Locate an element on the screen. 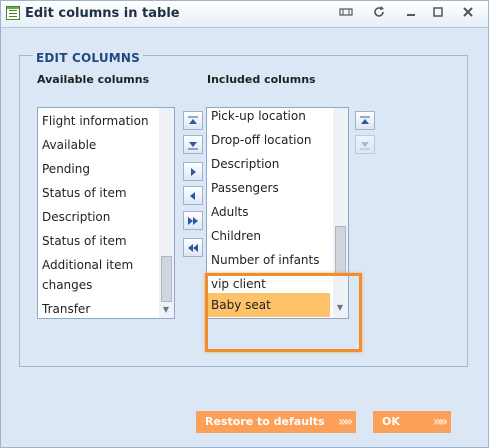 The width and height of the screenshot is (489, 448). pin-icon is located at coordinates (346, 14).